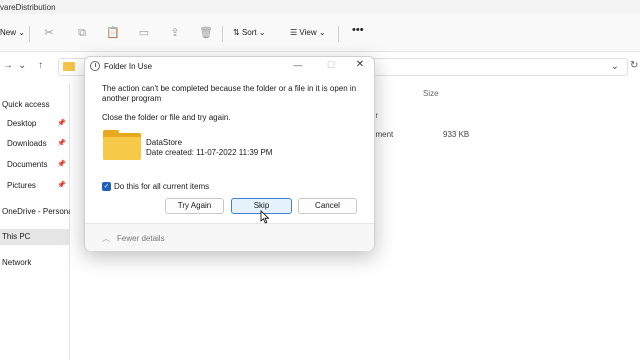  Describe the element at coordinates (106, 186) in the screenshot. I see `apply-to-all-checkbox: ✓` at that location.